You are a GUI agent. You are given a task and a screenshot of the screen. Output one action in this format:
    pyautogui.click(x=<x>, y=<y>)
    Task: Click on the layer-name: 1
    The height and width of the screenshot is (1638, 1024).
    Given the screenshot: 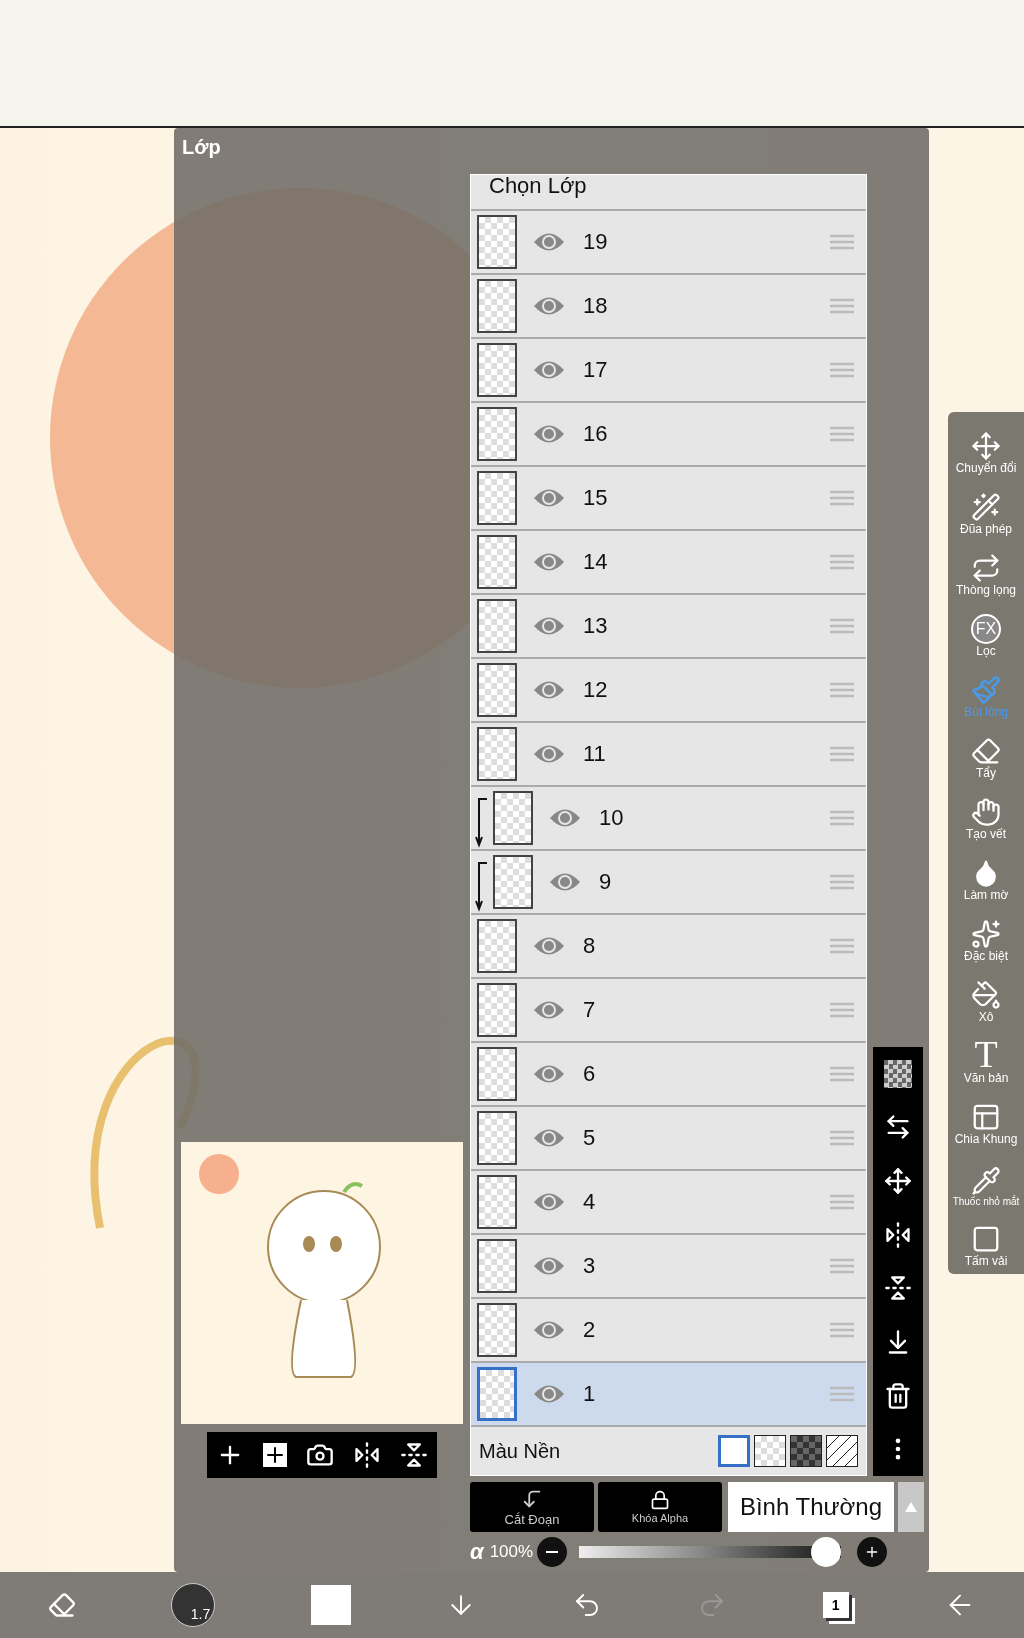 What is the action you would take?
    pyautogui.click(x=590, y=1394)
    